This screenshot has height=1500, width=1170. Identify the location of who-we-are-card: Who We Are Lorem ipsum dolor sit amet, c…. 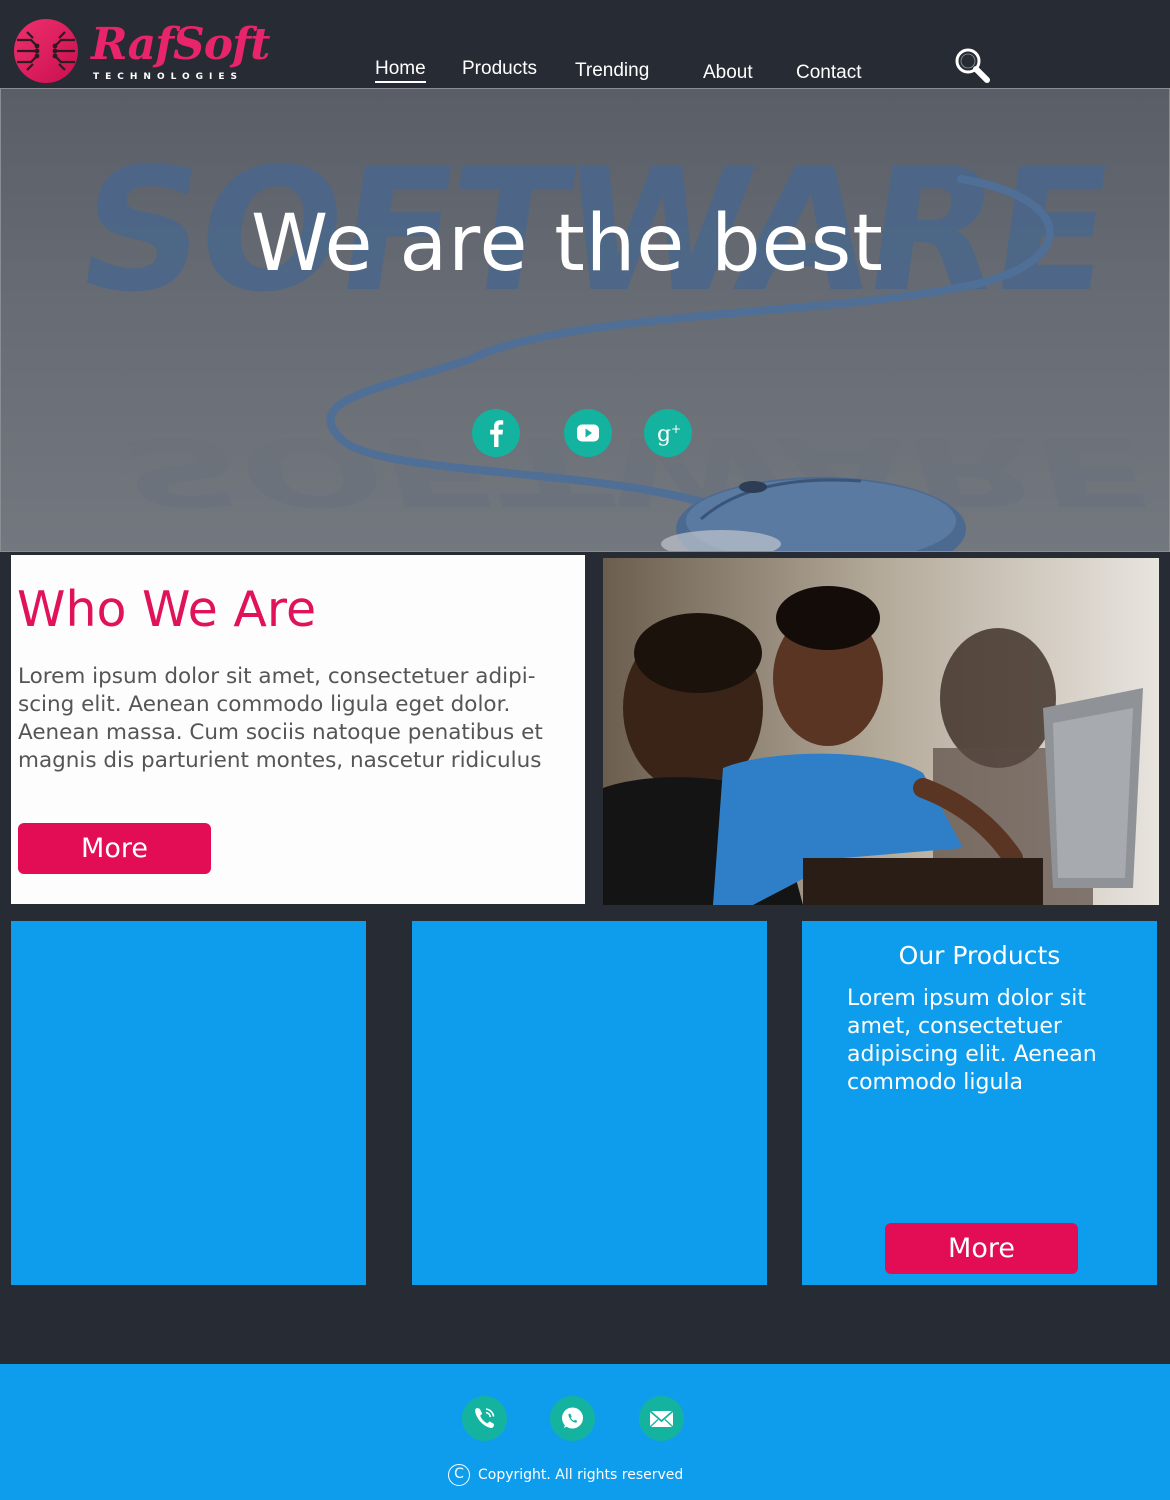
(298, 729).